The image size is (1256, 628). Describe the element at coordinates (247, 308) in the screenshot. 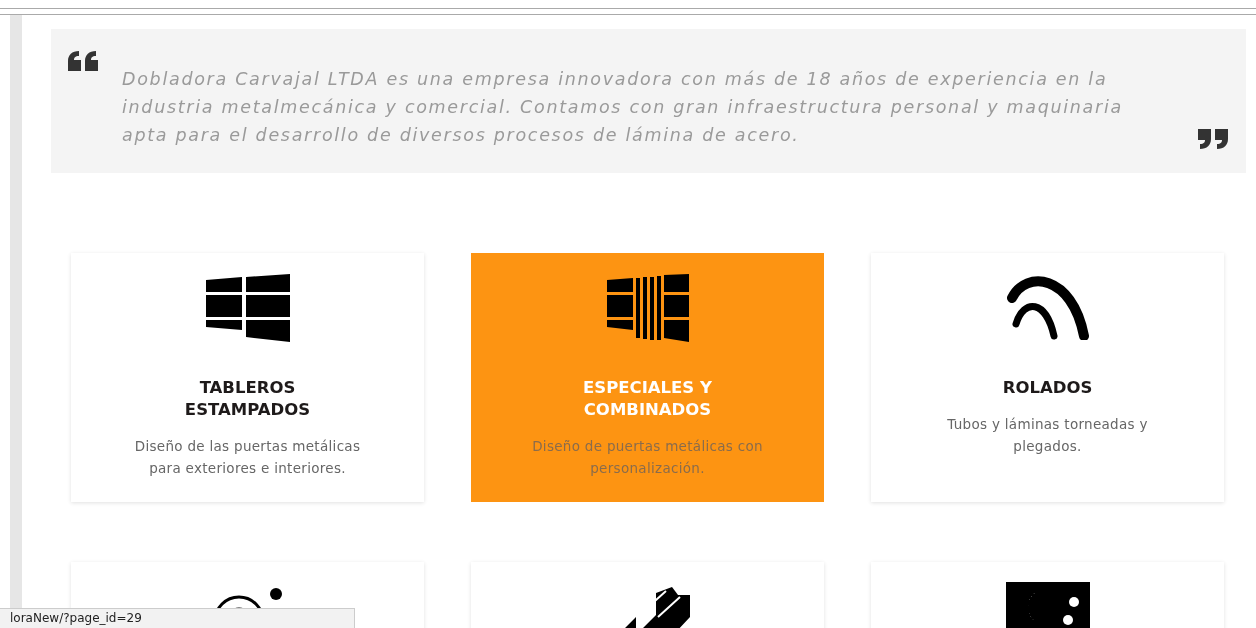

I see `window-icon` at that location.